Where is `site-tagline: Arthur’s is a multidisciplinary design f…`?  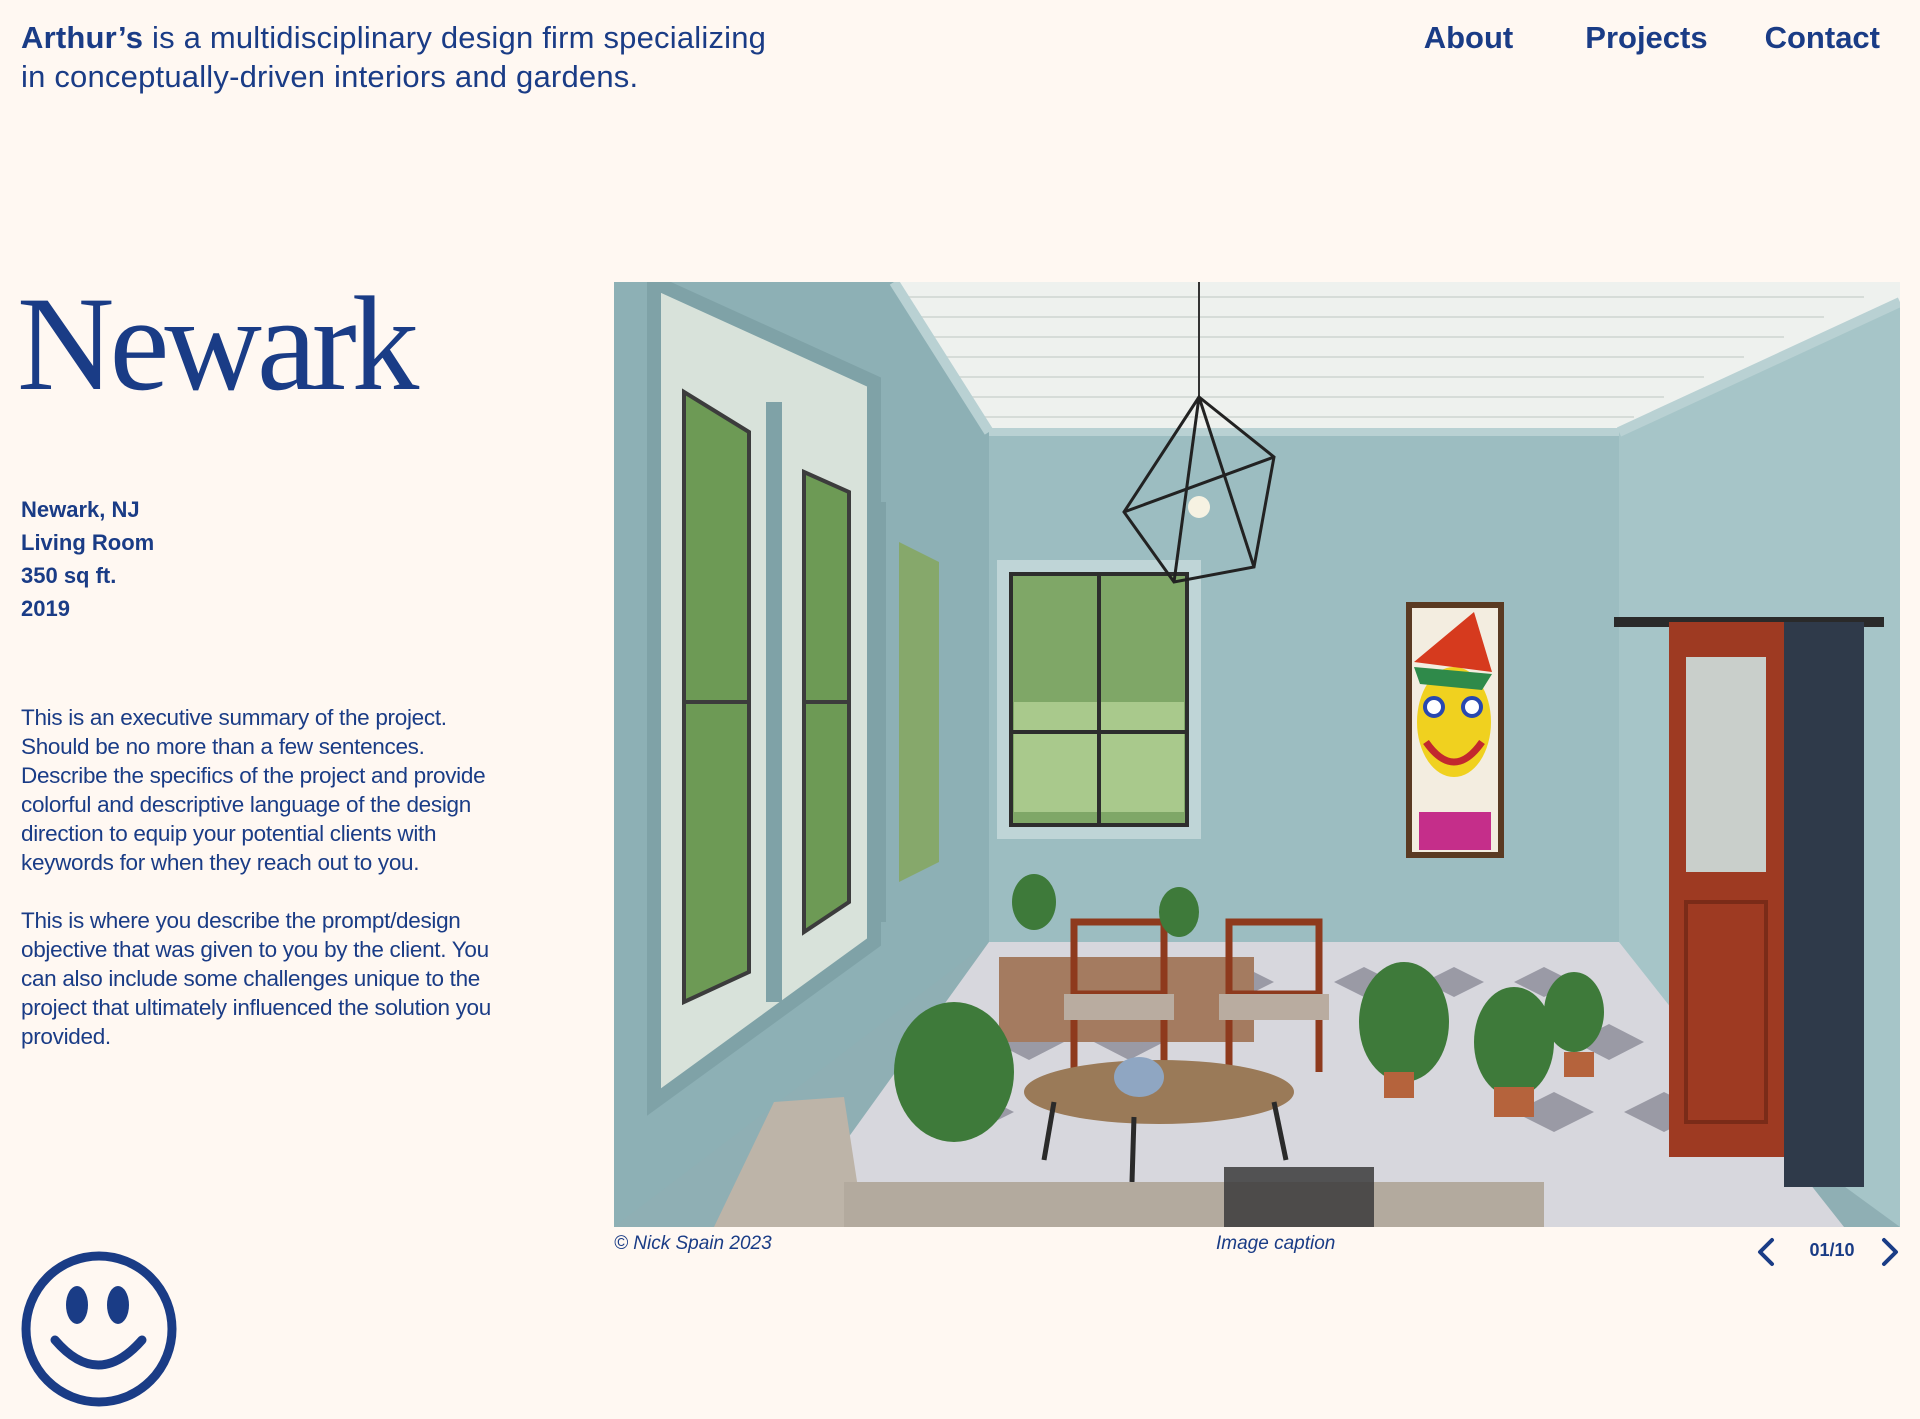
site-tagline: Arthur’s is a multidisciplinary design f… is located at coordinates (421, 57).